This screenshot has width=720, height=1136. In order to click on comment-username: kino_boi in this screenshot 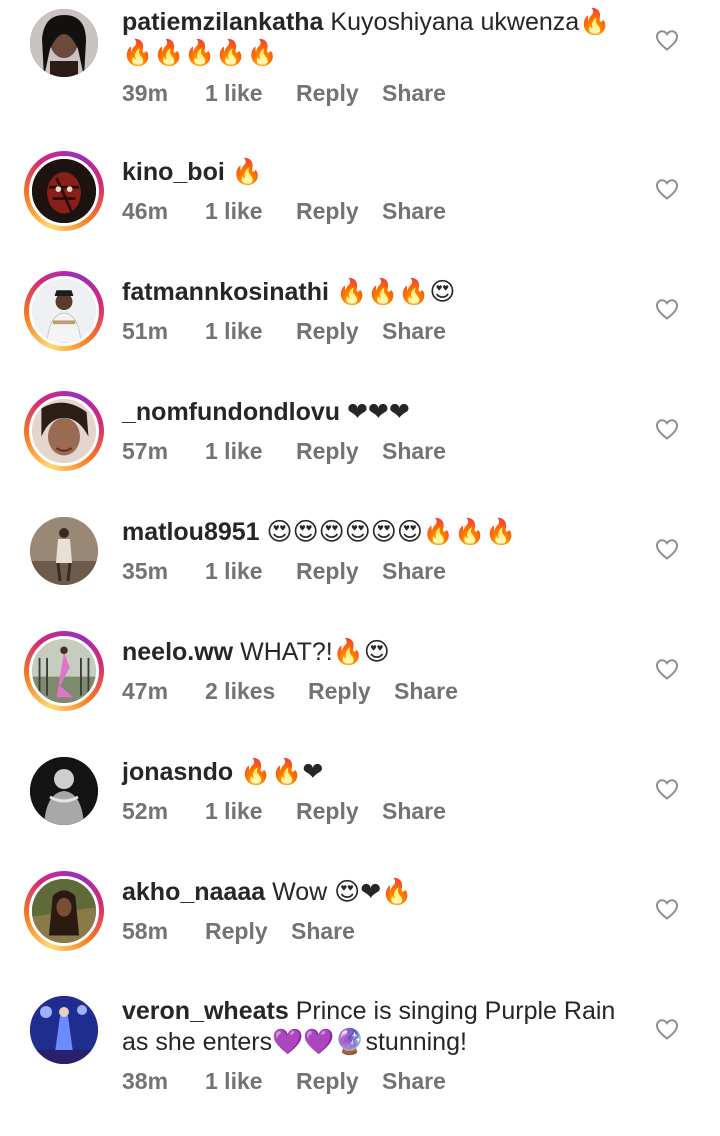, I will do `click(173, 172)`.